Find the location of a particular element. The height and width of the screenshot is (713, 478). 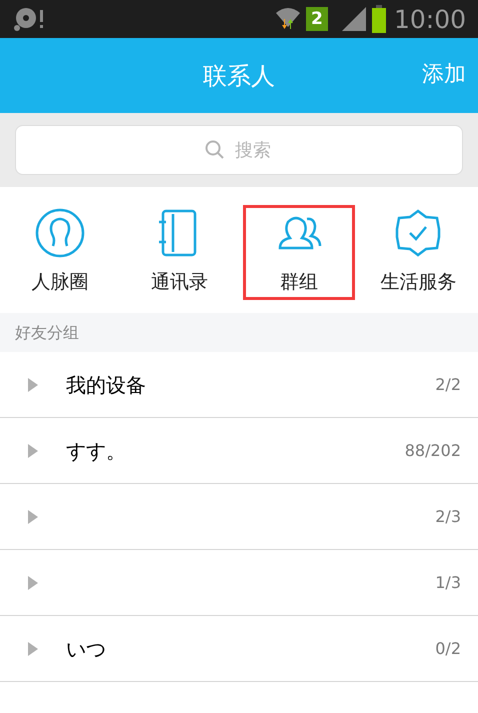

quick-link: 通讯录 is located at coordinates (179, 252).